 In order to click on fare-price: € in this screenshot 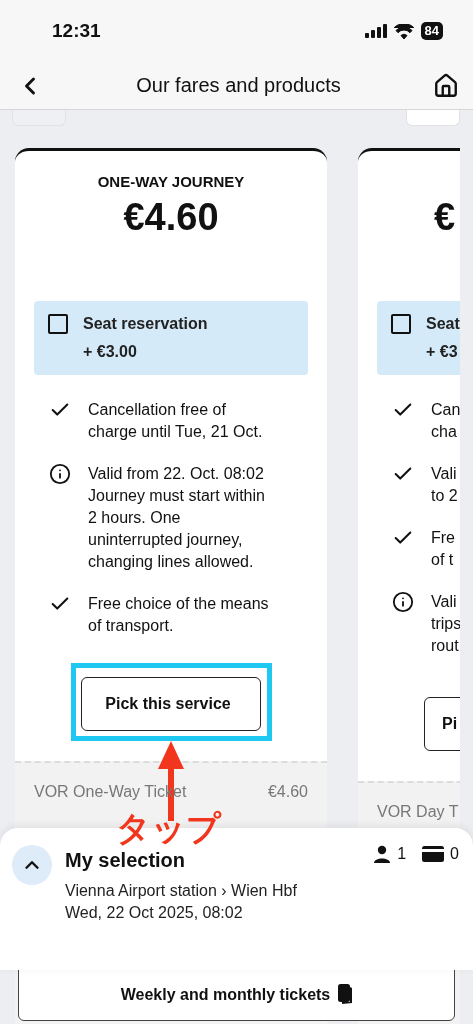, I will do `click(445, 217)`.